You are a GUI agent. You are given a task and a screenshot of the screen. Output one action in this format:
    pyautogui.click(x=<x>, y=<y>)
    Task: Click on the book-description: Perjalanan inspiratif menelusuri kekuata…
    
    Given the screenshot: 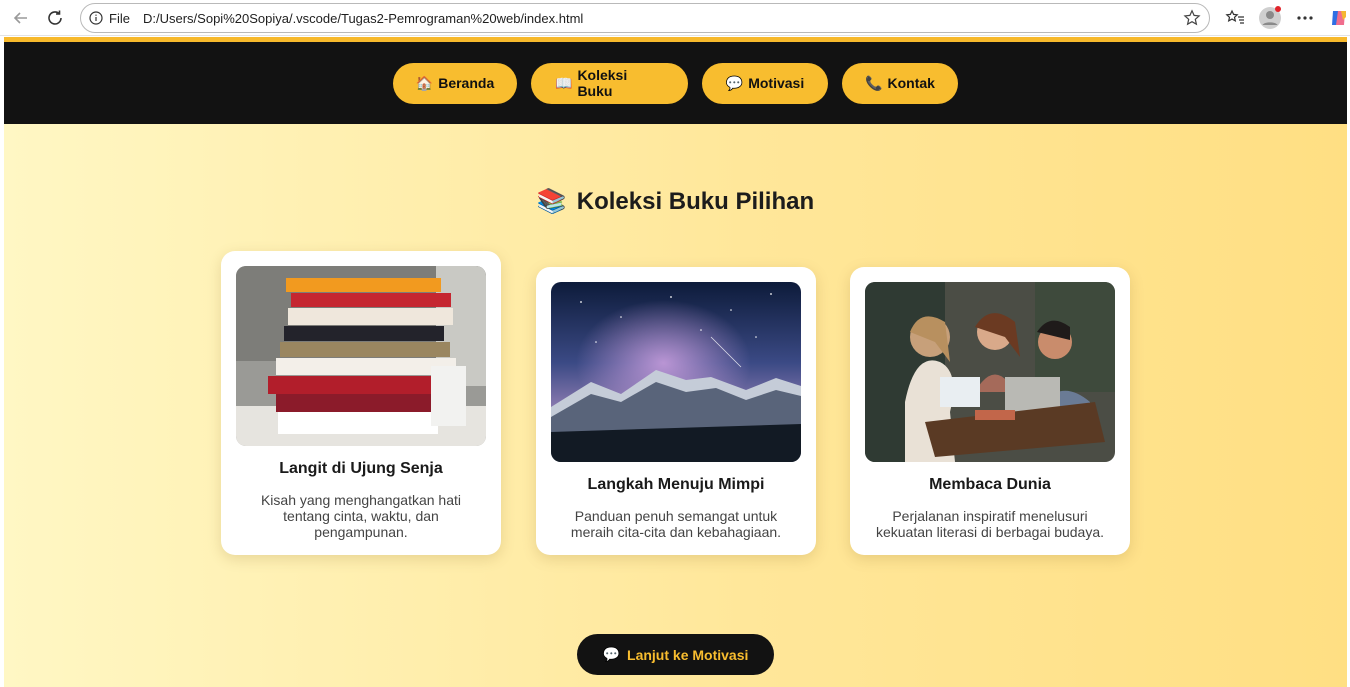 What is the action you would take?
    pyautogui.click(x=990, y=524)
    